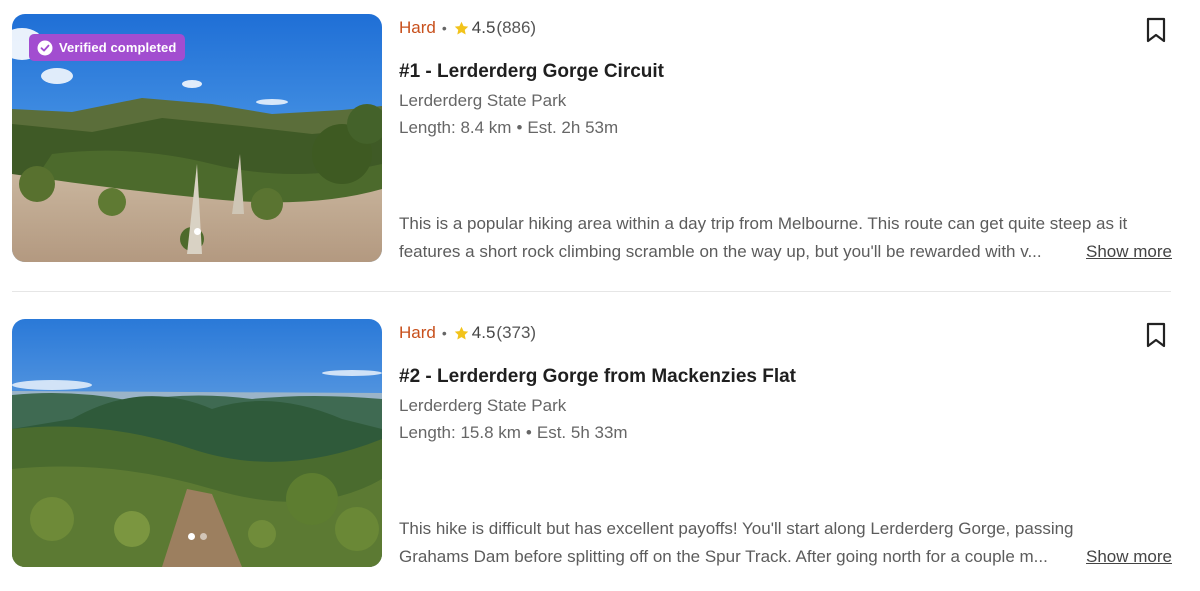  I want to click on trail-stats: Length: 15.8 km • Est. 5h 33m, so click(513, 433).